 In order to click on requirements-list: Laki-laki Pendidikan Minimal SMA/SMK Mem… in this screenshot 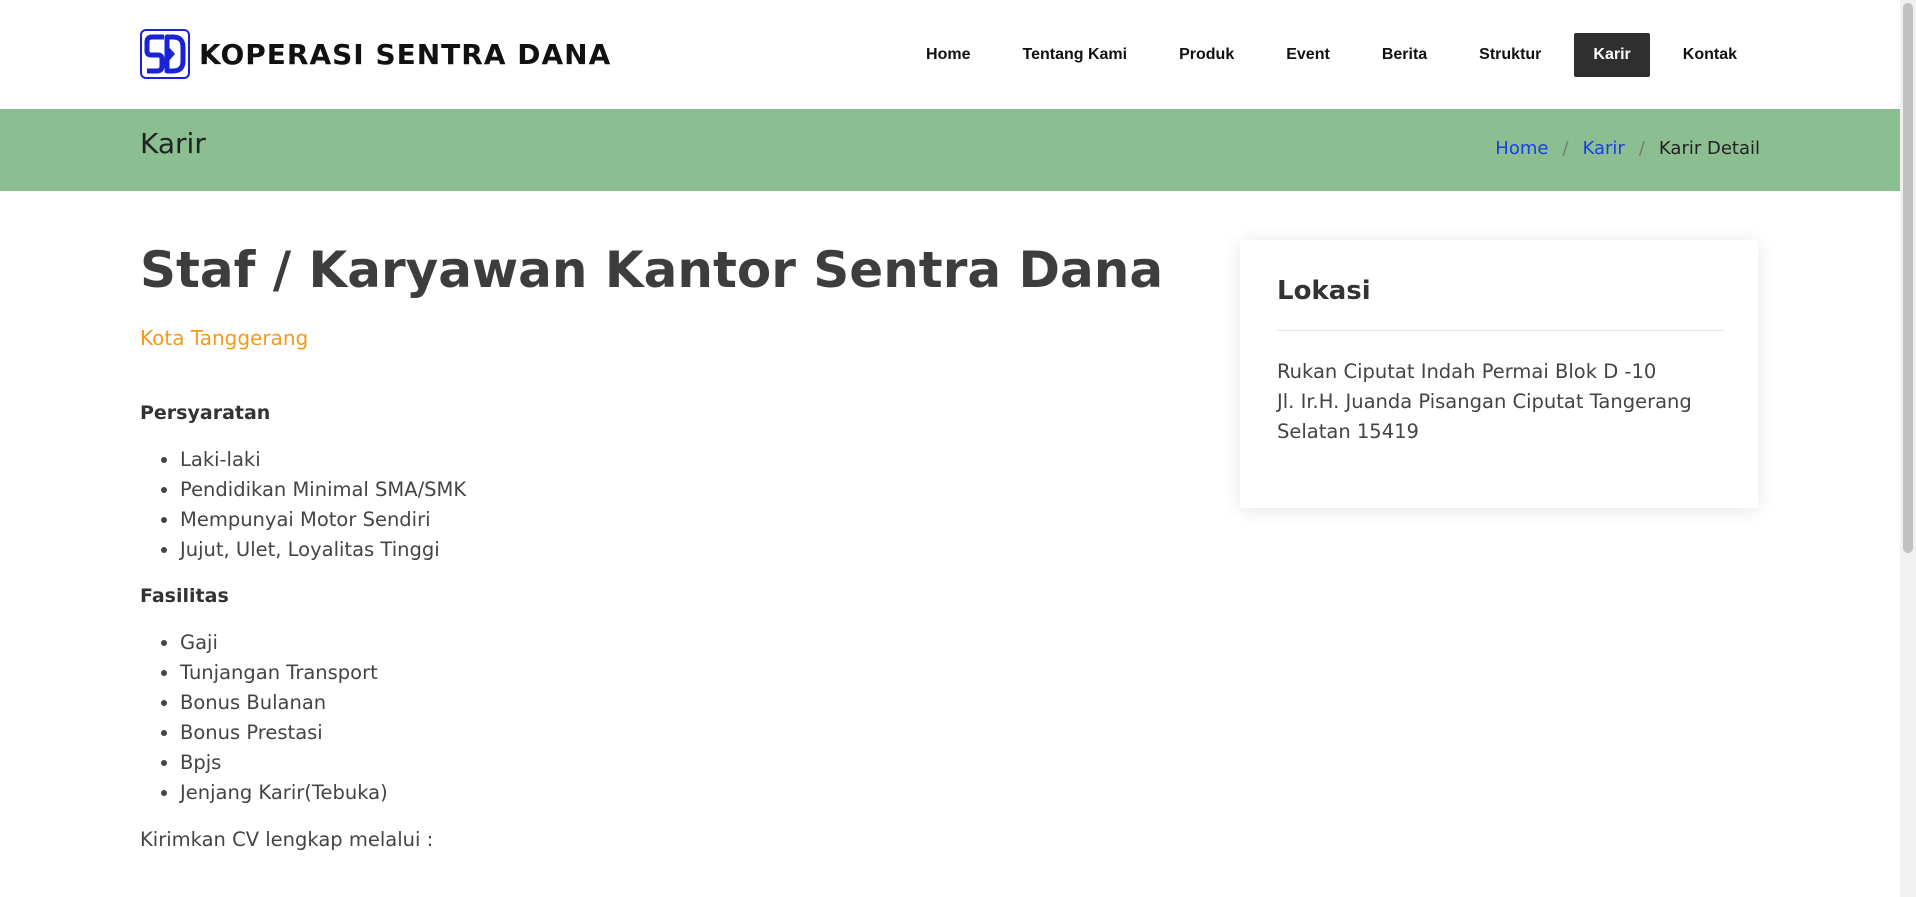, I will do `click(670, 505)`.